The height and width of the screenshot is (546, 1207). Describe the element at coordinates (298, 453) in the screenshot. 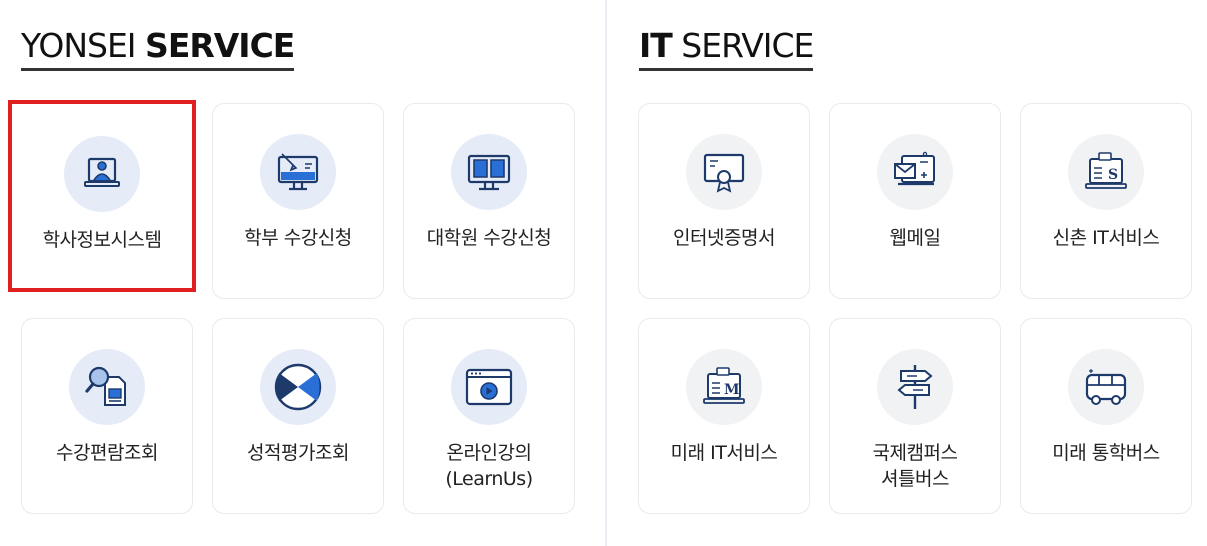

I see `card-label: 성적평가조회` at that location.